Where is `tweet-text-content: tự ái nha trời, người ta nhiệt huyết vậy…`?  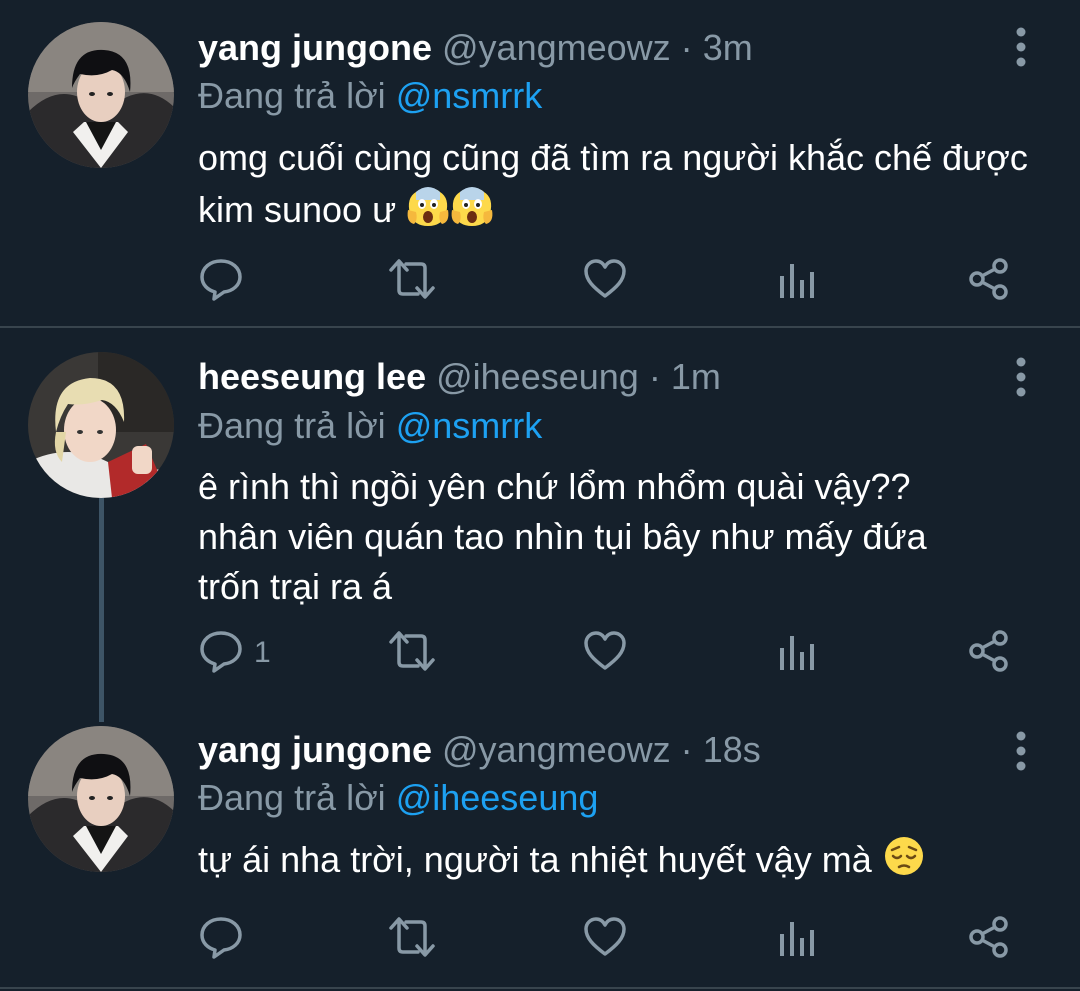
tweet-text-content: tự ái nha trời, người ta nhiệt huyết vậy… is located at coordinates (535, 859).